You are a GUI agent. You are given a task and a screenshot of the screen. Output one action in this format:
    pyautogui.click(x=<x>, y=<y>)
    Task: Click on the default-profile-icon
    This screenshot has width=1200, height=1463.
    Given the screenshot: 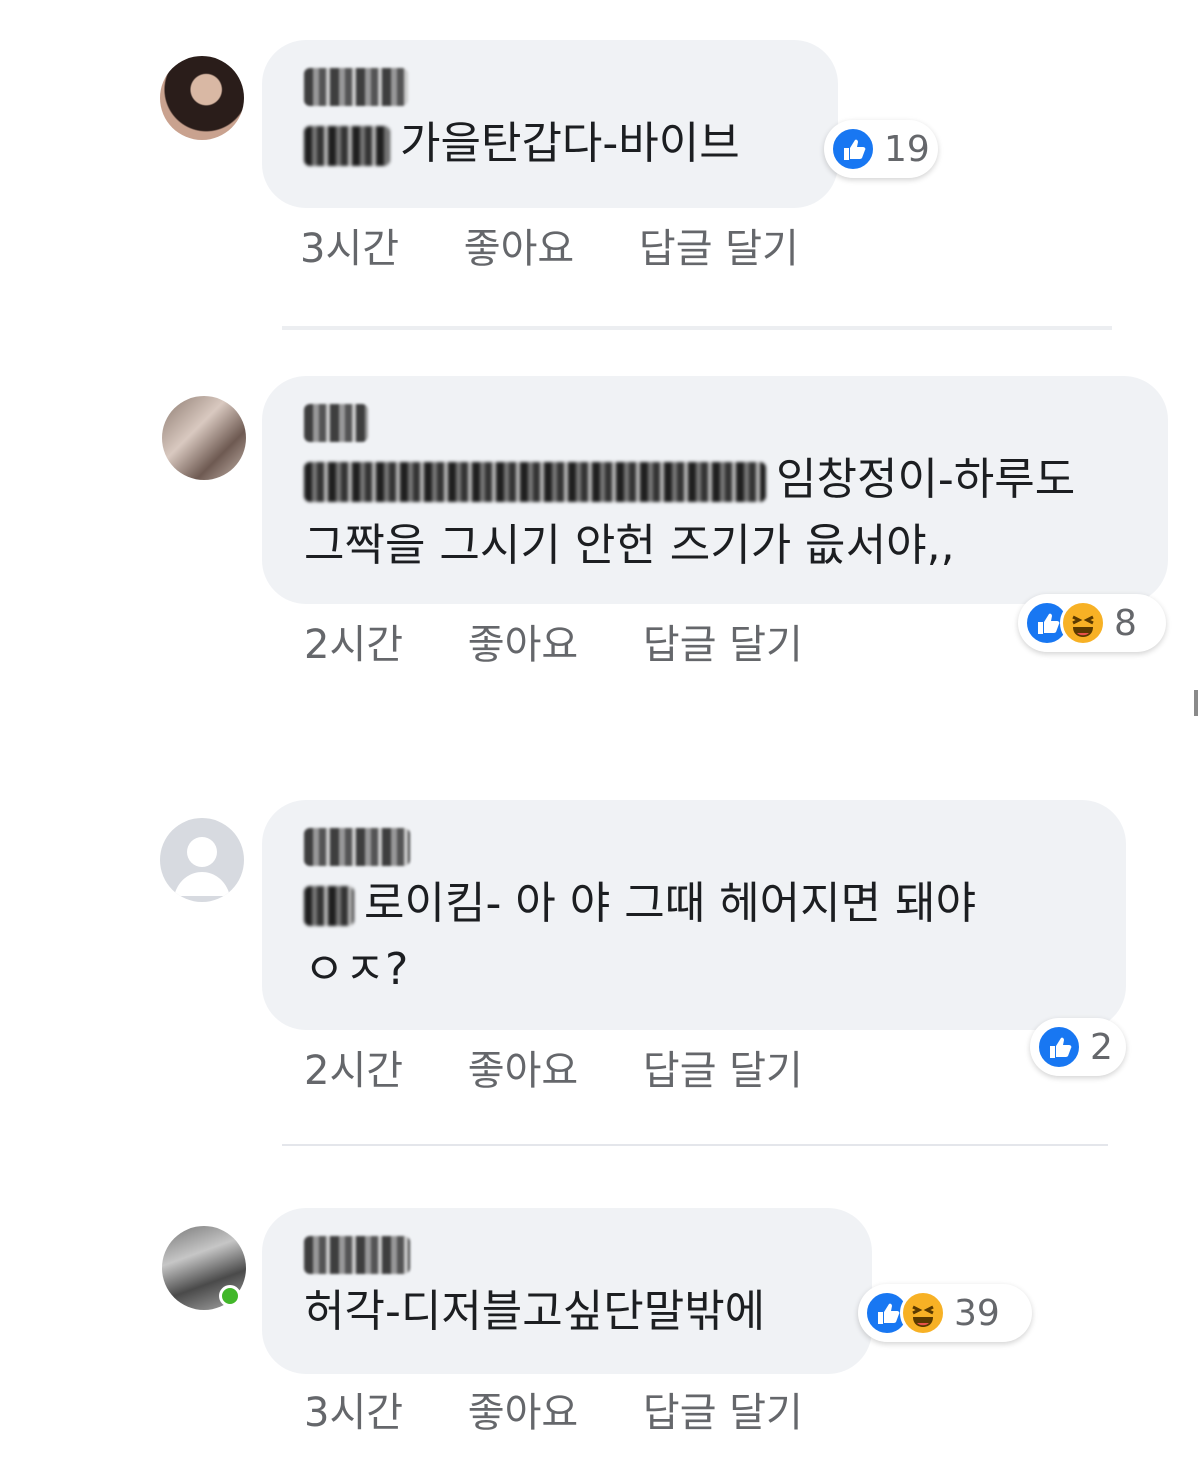 What is the action you would take?
    pyautogui.click(x=202, y=866)
    